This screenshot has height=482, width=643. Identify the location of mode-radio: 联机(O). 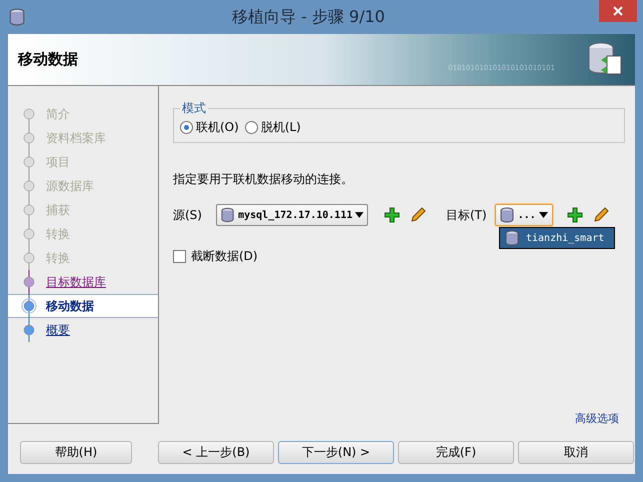
(209, 127).